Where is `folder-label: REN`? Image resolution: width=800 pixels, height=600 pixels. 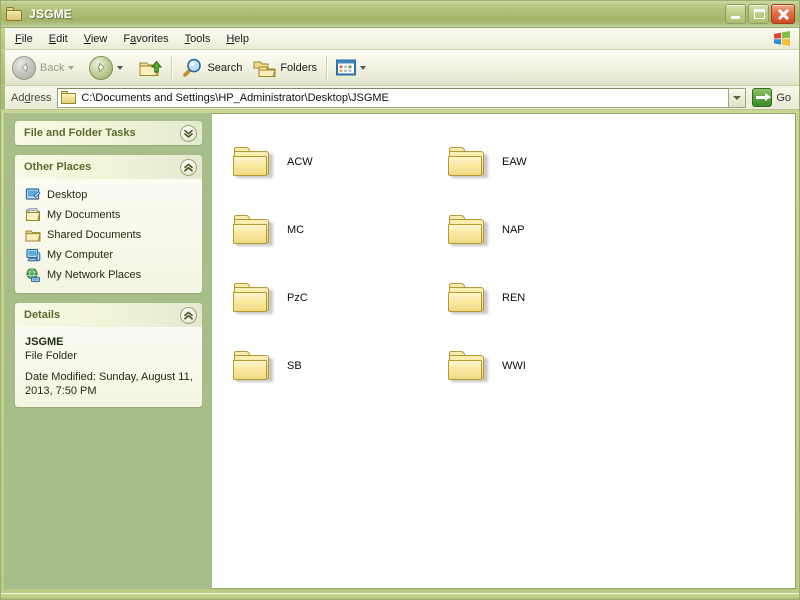
folder-label: REN is located at coordinates (514, 298).